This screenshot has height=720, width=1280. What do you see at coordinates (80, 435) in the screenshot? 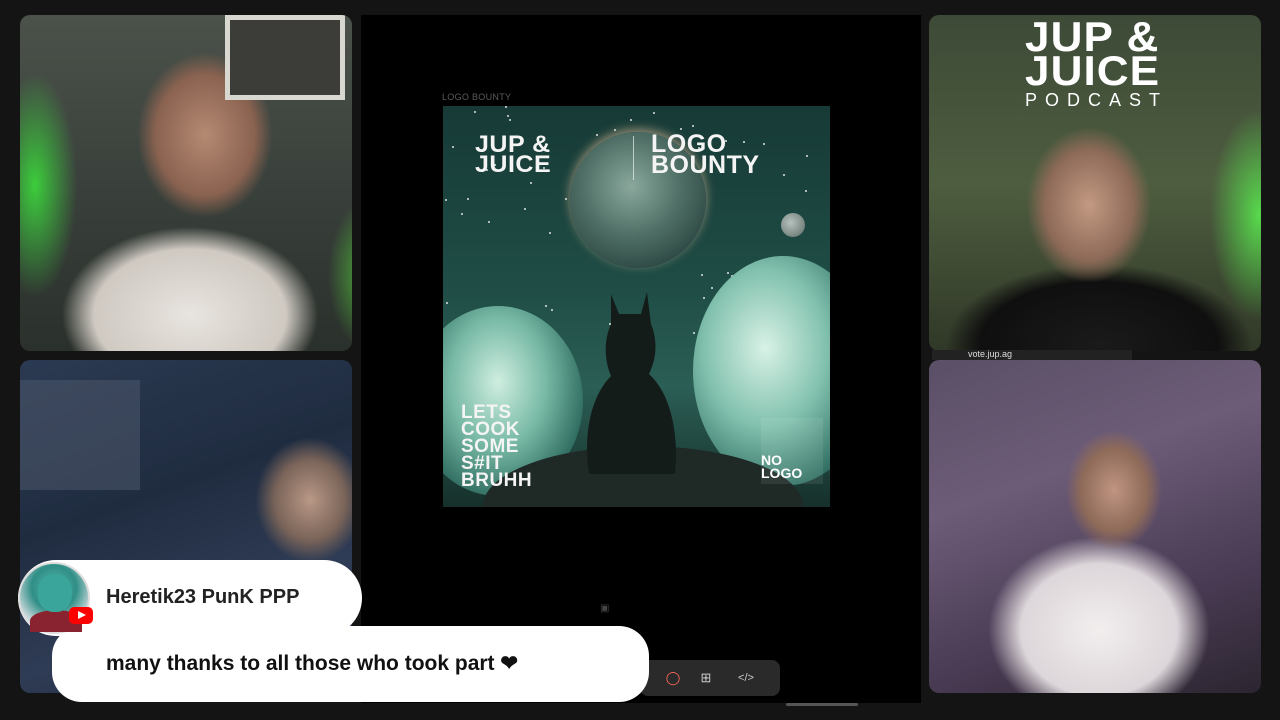
I see `background-shelf` at bounding box center [80, 435].